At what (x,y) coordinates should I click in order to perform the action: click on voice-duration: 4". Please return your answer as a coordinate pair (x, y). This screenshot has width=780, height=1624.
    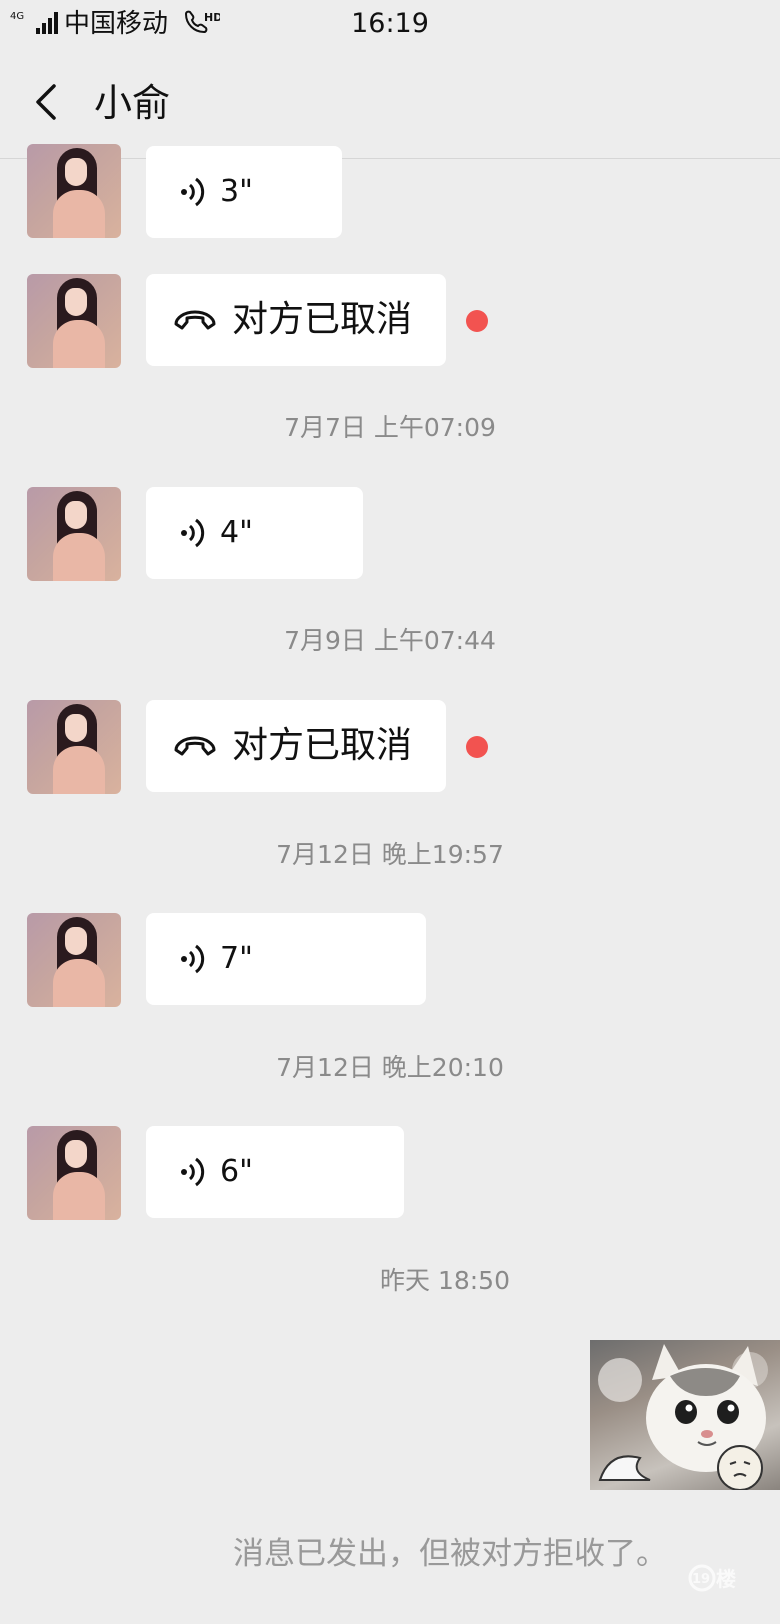
    Looking at the image, I should click on (236, 532).